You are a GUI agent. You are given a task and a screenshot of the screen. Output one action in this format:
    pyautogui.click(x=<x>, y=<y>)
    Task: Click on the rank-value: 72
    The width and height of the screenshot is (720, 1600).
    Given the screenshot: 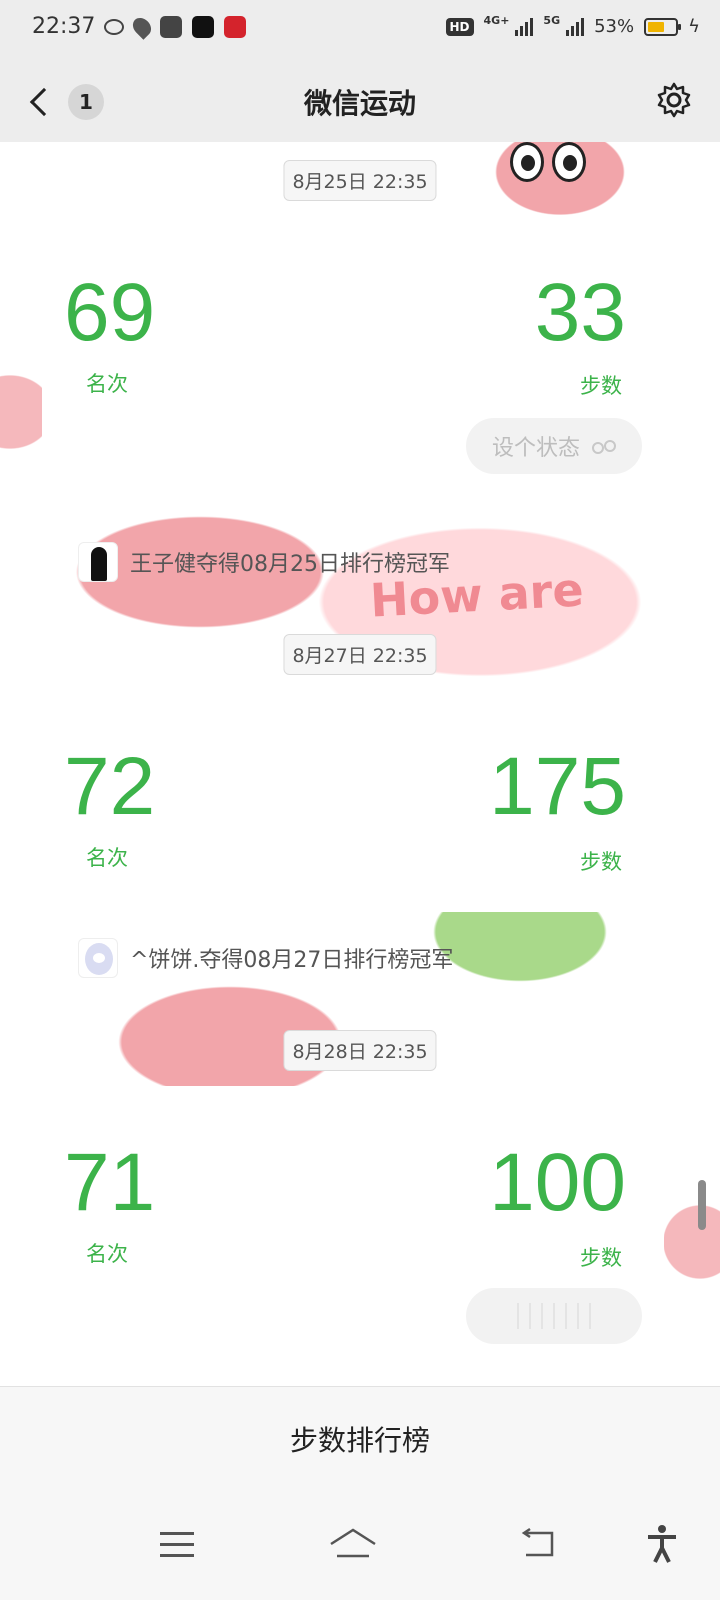 What is the action you would take?
    pyautogui.click(x=110, y=786)
    